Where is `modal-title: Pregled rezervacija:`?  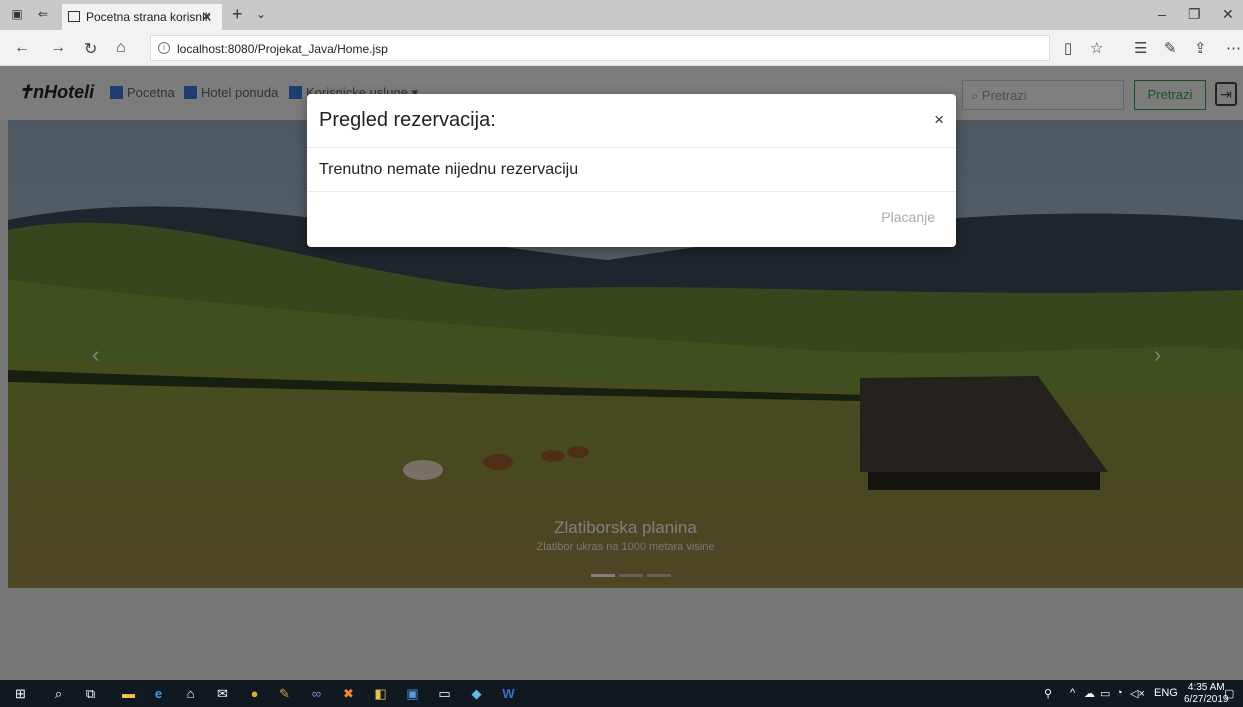
modal-title: Pregled rezervacija: is located at coordinates (407, 120).